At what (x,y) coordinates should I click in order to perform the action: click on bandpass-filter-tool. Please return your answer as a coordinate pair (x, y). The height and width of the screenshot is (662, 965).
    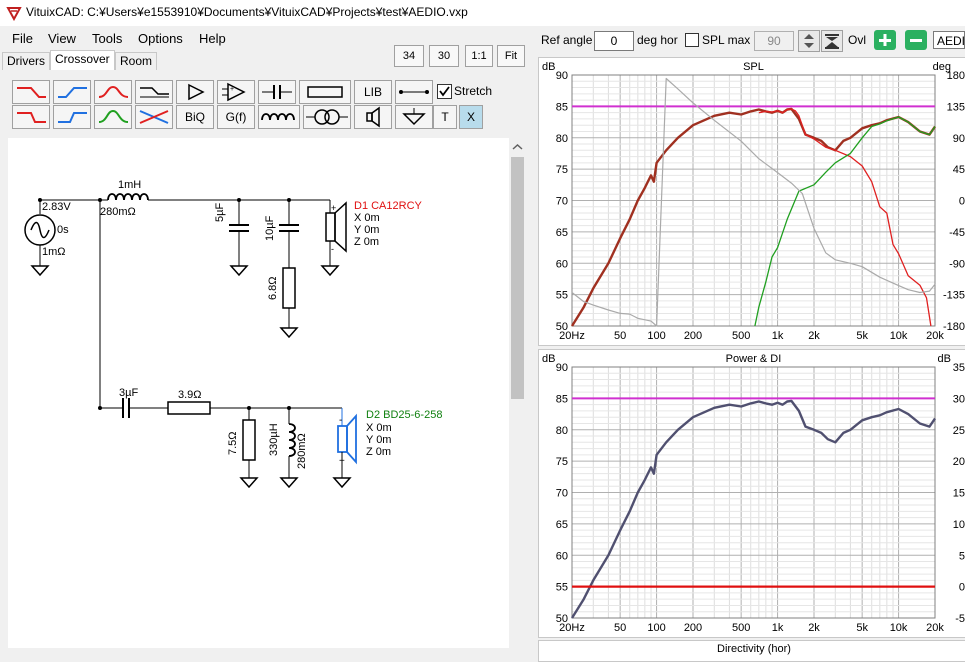
    Looking at the image, I should click on (113, 117).